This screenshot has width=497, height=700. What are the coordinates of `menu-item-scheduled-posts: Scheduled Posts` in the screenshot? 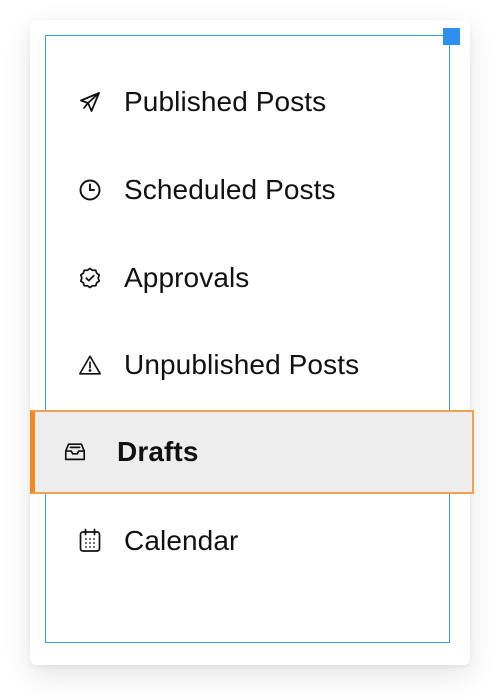 It's located at (247, 190).